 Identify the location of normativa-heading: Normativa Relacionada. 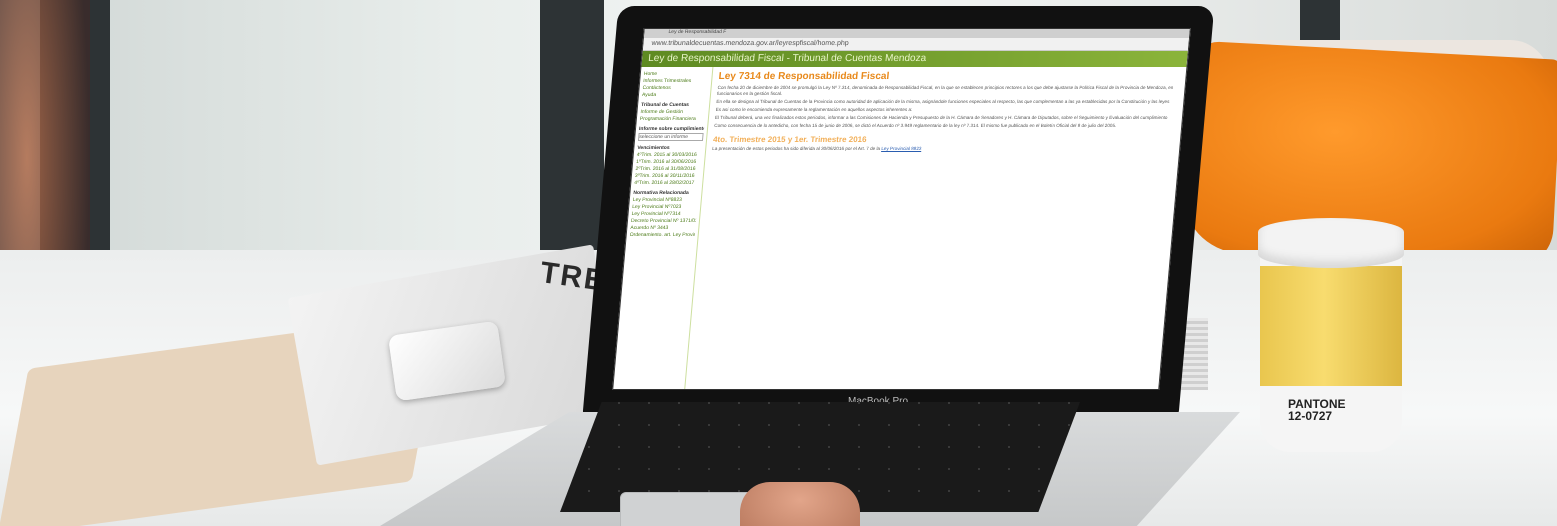
(661, 193).